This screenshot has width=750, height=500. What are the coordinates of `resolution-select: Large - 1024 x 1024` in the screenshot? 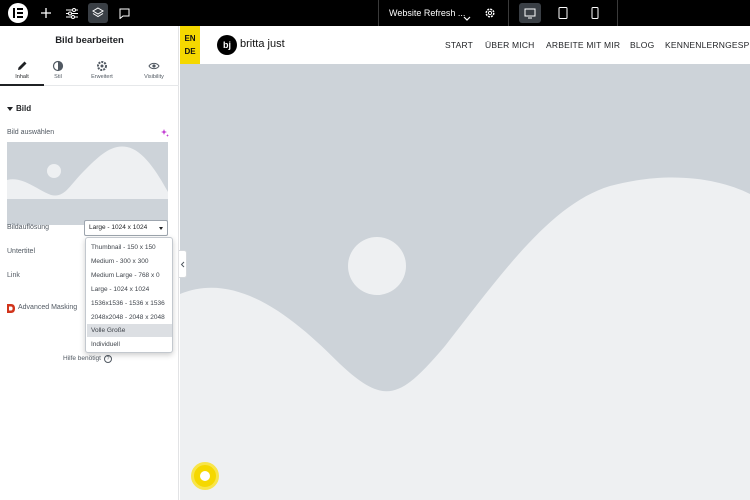 It's located at (126, 228).